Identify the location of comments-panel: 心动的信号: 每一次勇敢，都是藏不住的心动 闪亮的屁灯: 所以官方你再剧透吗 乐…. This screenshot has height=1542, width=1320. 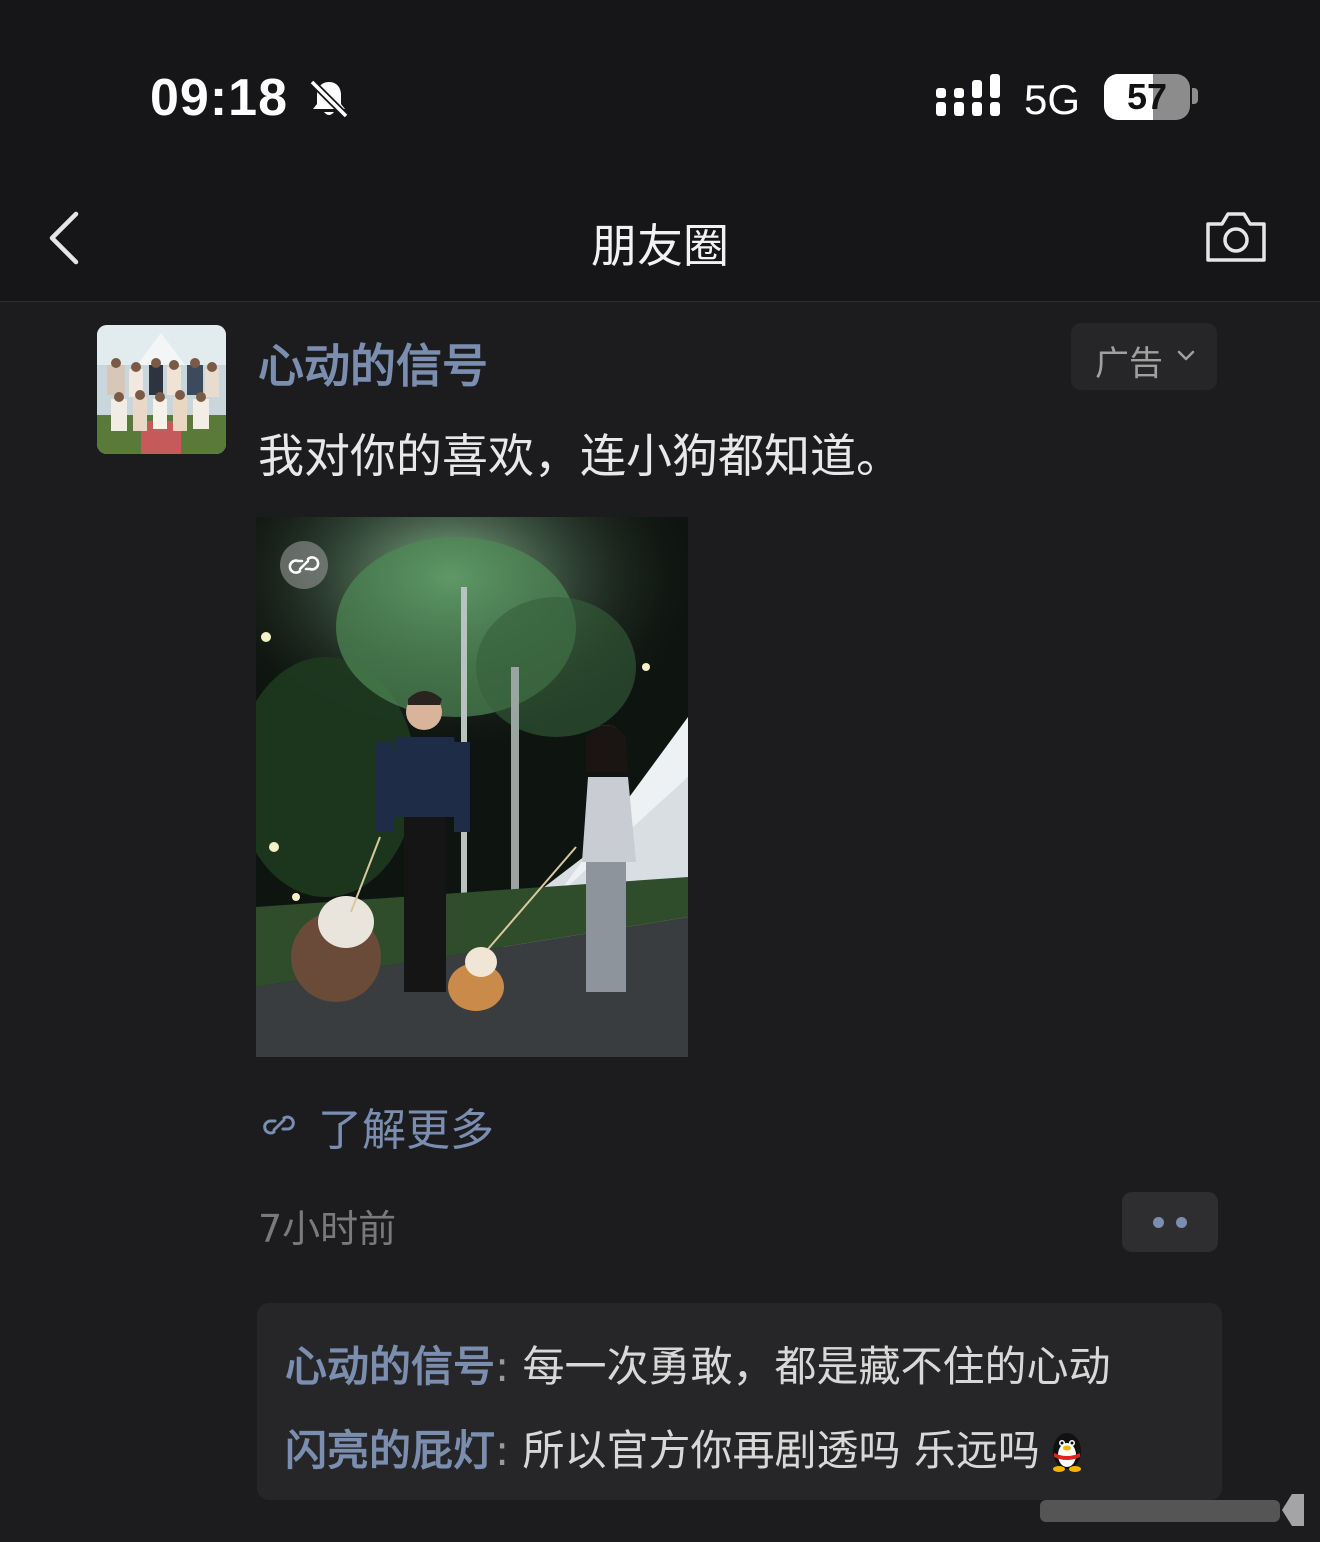
(739, 1401).